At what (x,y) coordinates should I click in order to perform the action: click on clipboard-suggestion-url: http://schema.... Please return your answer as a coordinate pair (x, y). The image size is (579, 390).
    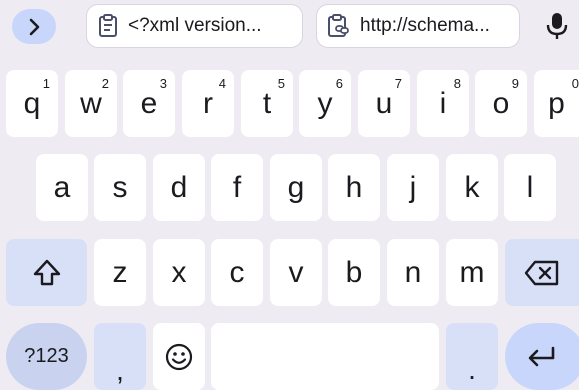
    Looking at the image, I should click on (418, 26).